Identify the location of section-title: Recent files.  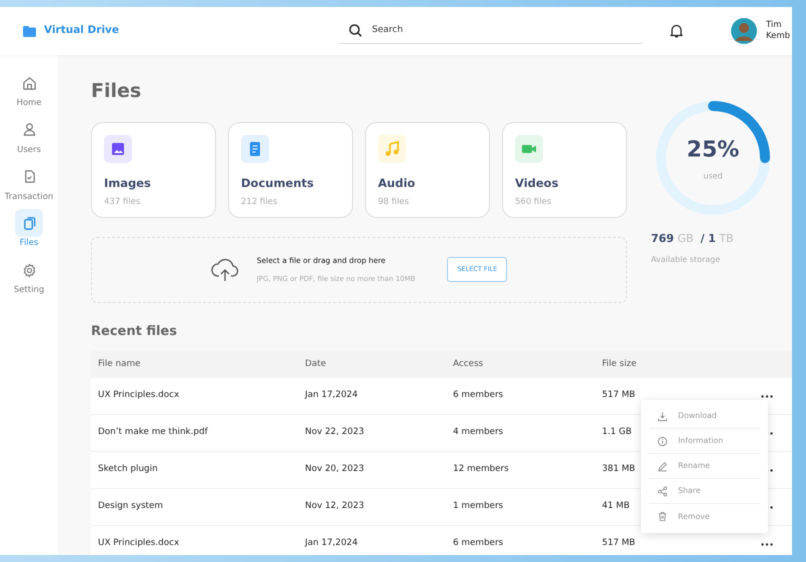
(134, 331).